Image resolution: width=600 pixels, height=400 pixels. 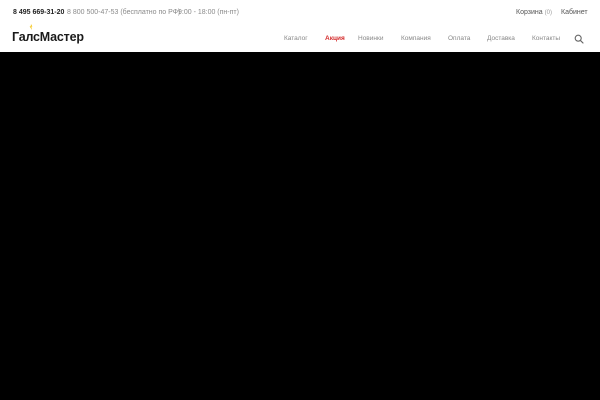 I want to click on nav-item-catalog: Каталог, so click(x=296, y=39).